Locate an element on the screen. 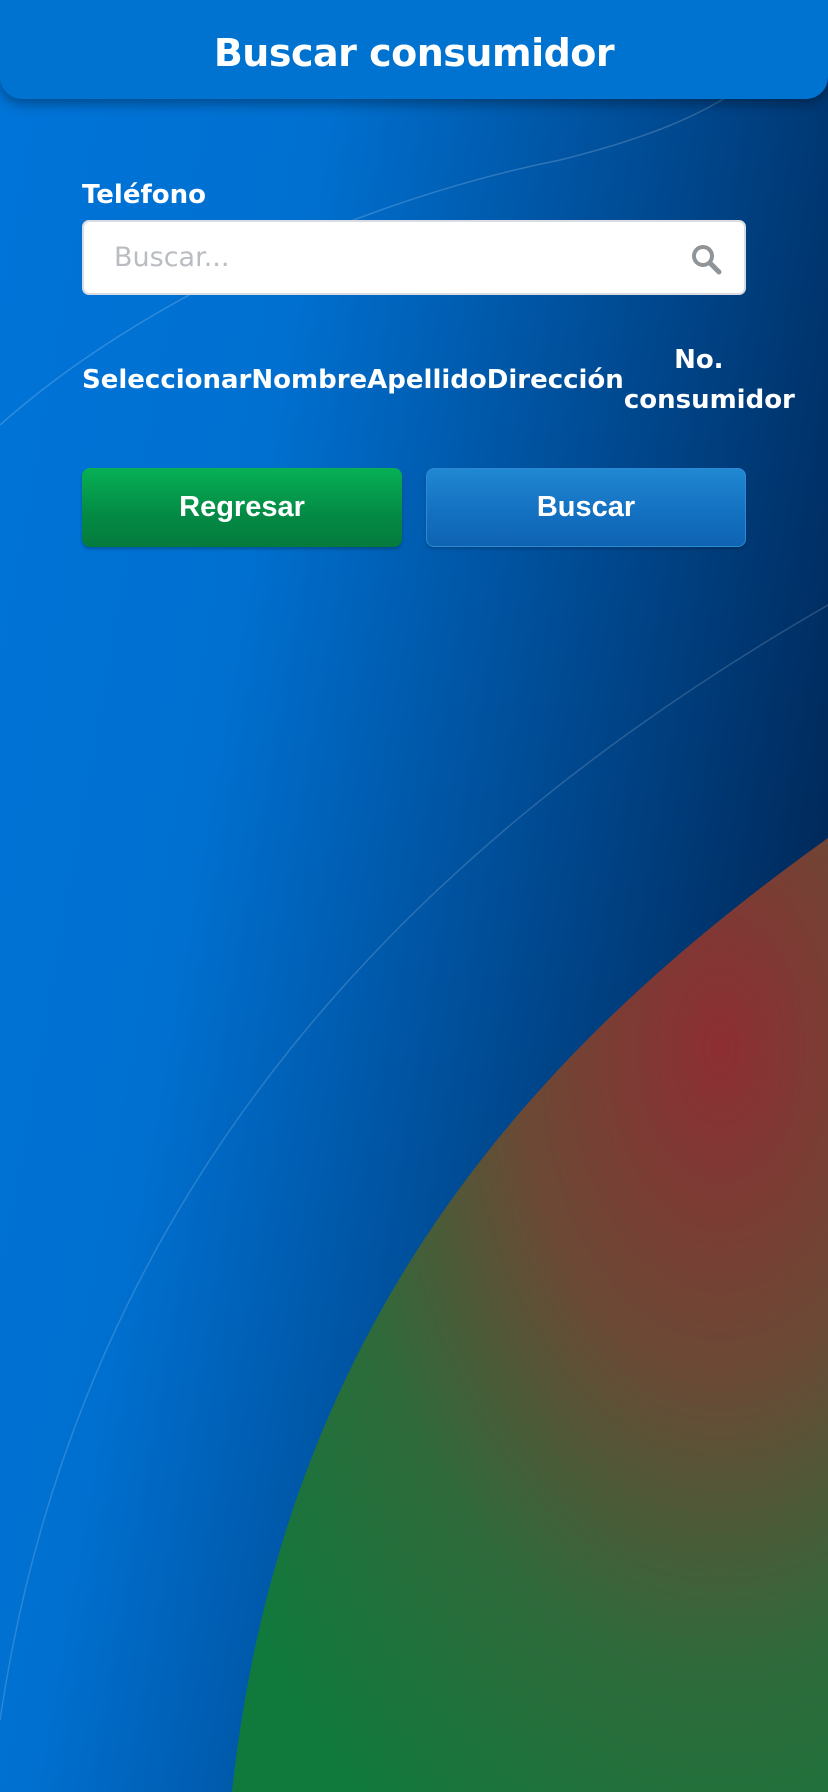 Image resolution: width=828 pixels, height=1792 pixels. column-header-name: Nombre is located at coordinates (309, 380).